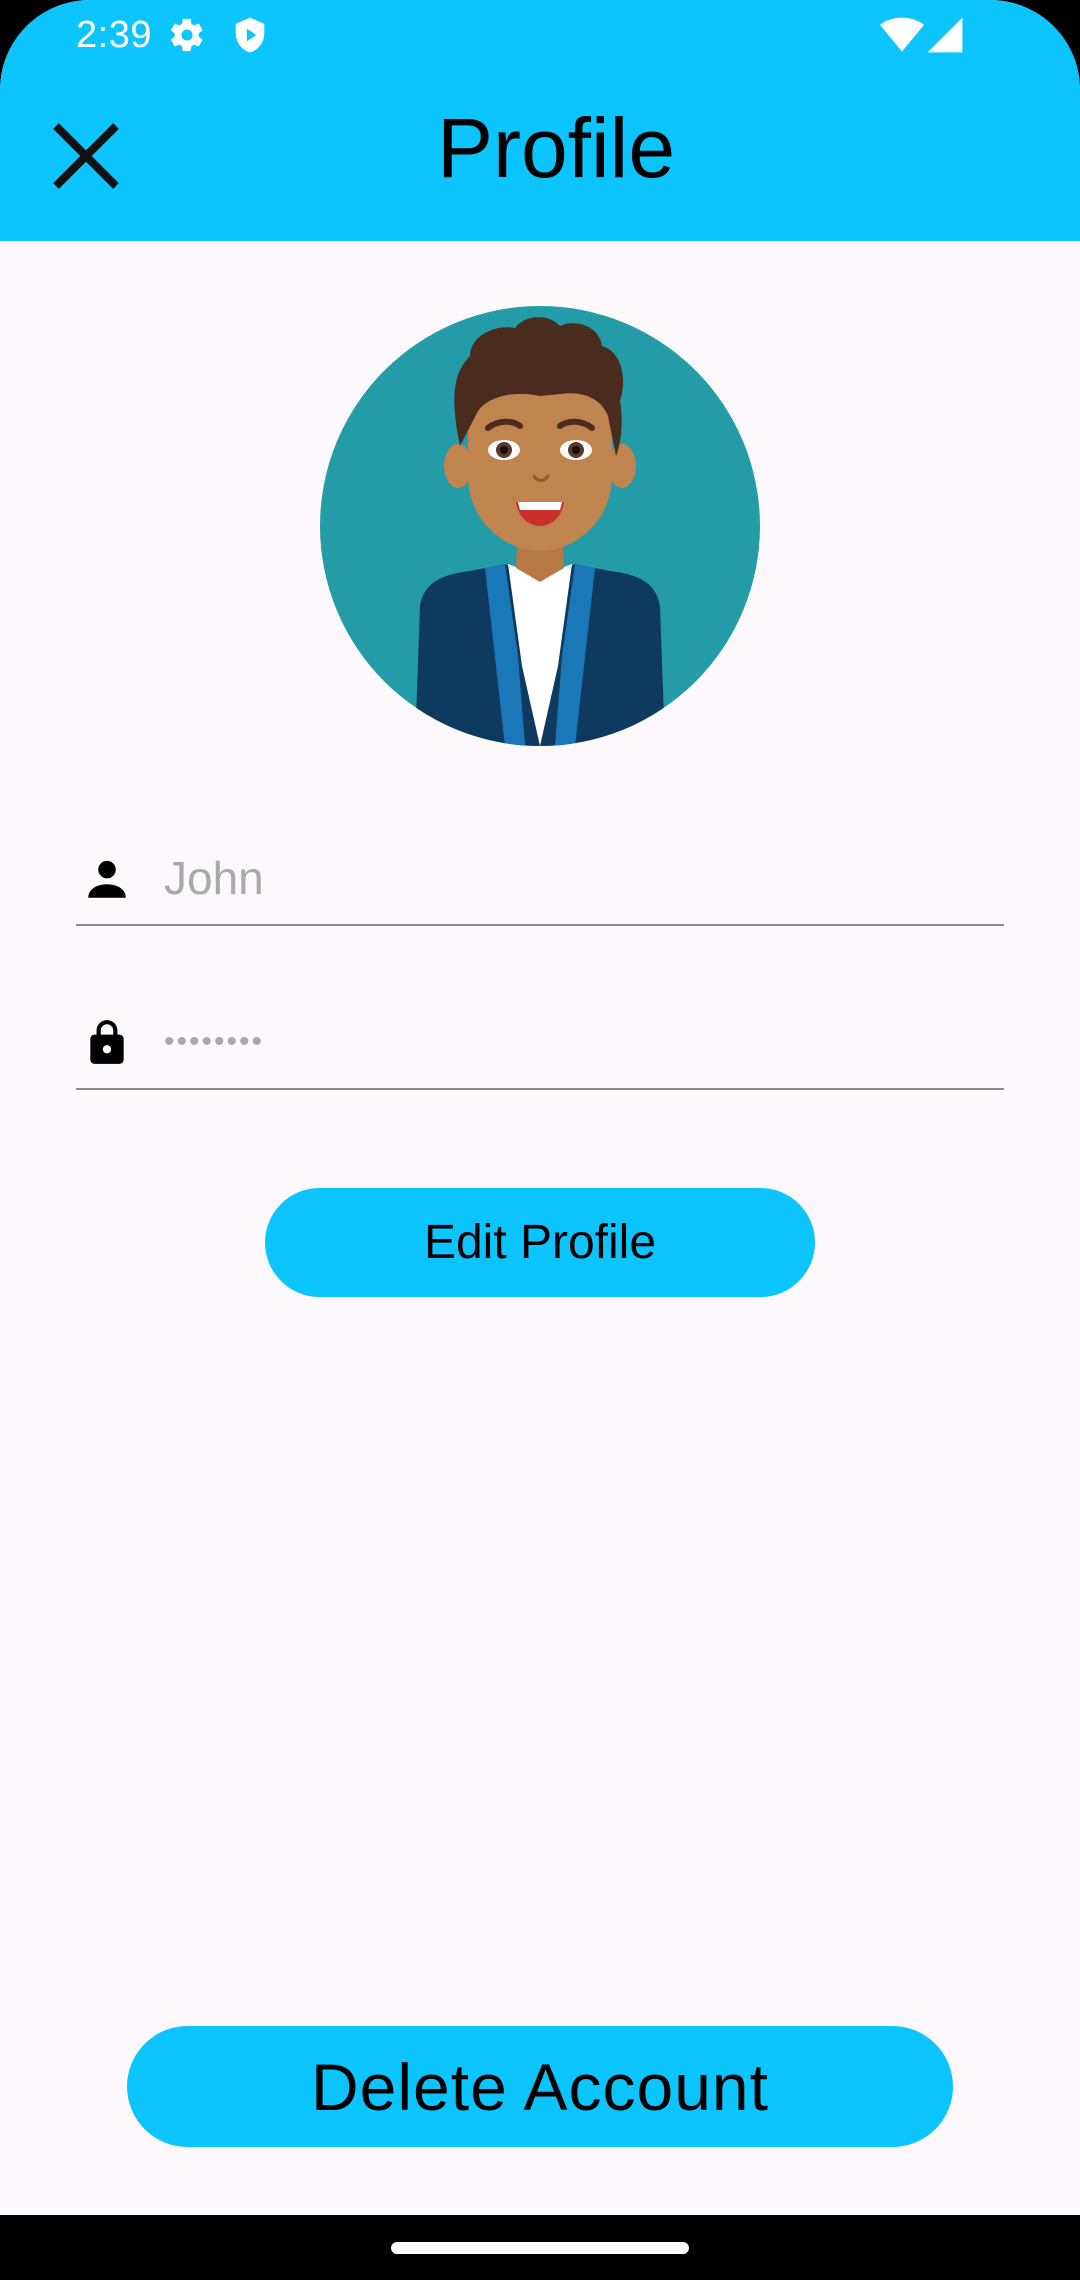  What do you see at coordinates (250, 35) in the screenshot?
I see `shield-play-icon` at bounding box center [250, 35].